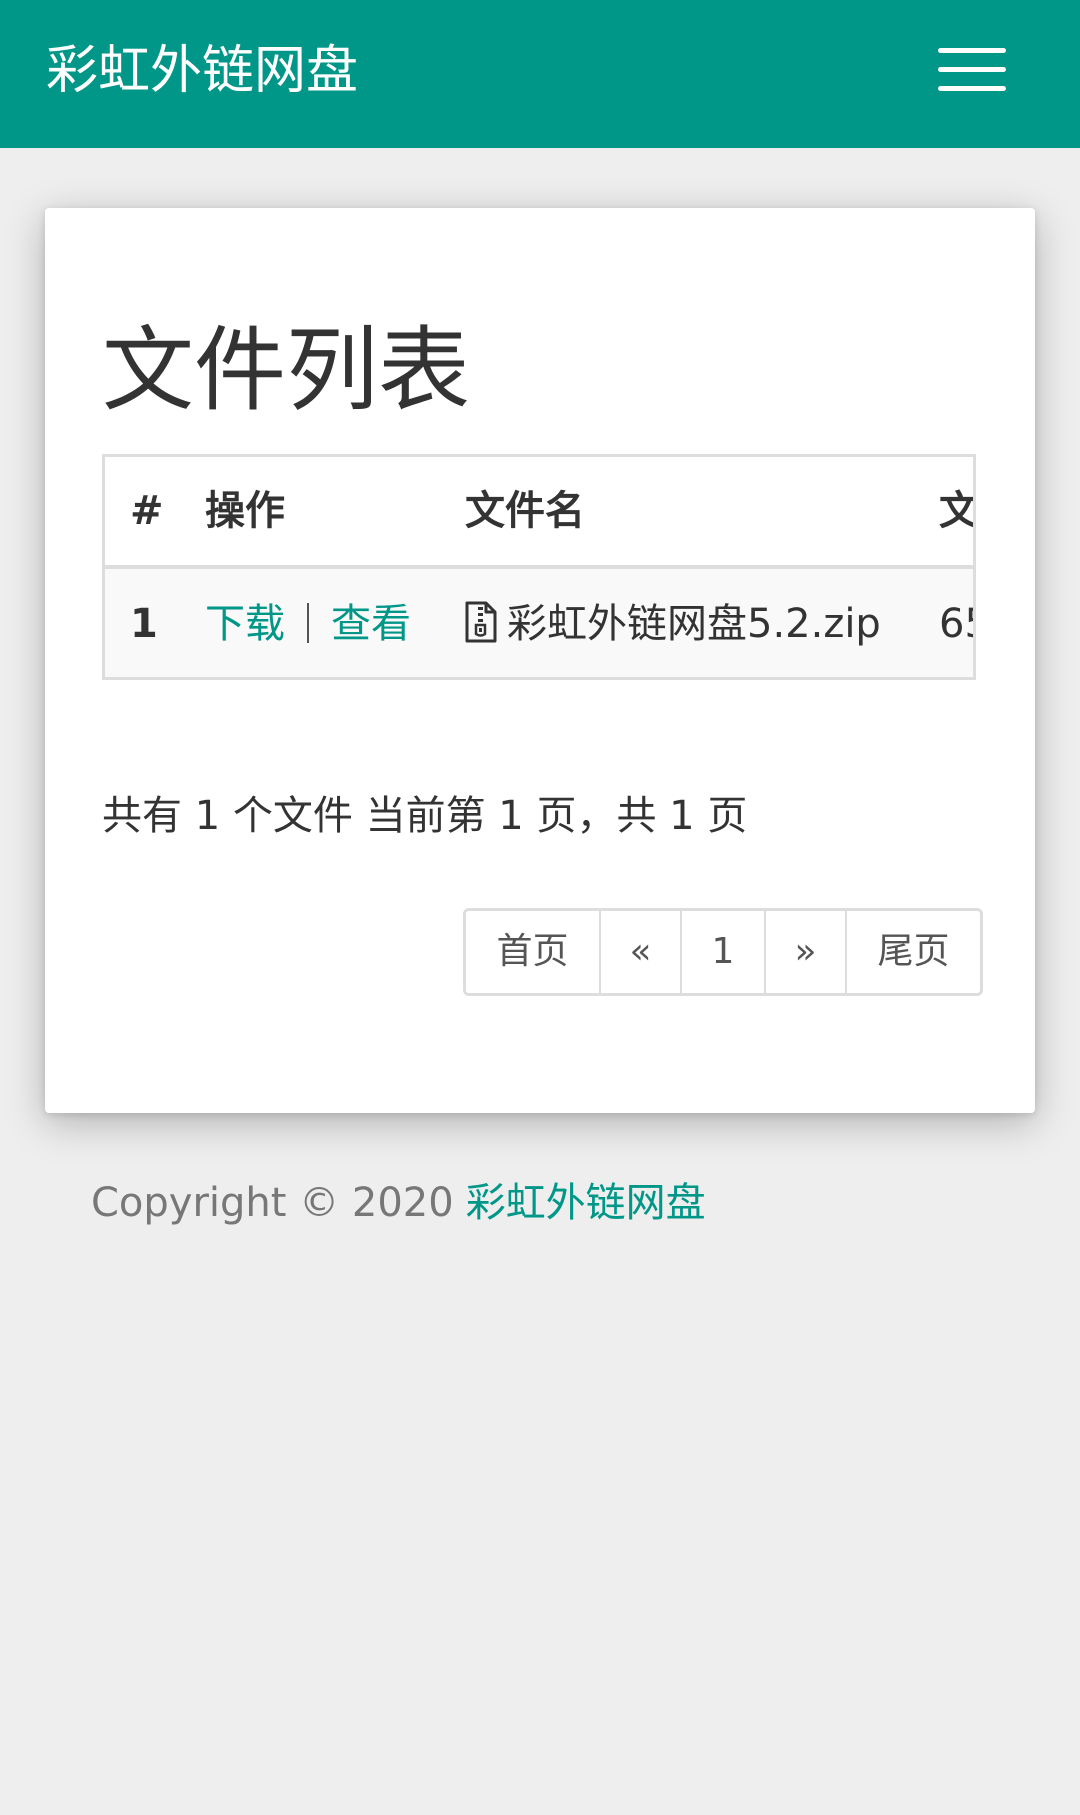 Image resolution: width=1080 pixels, height=1815 pixels. Describe the element at coordinates (532, 952) in the screenshot. I see `first-page-button: 首页` at that location.